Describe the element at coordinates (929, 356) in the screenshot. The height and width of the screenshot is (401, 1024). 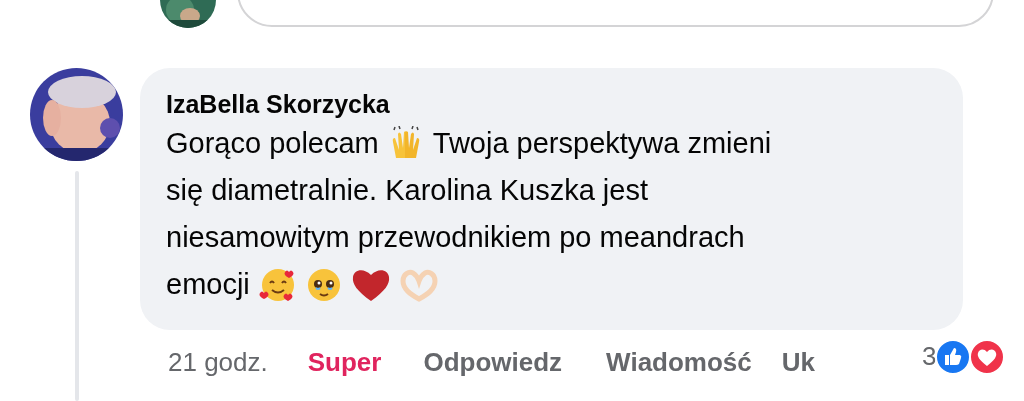
I see `reaction-count: 3` at that location.